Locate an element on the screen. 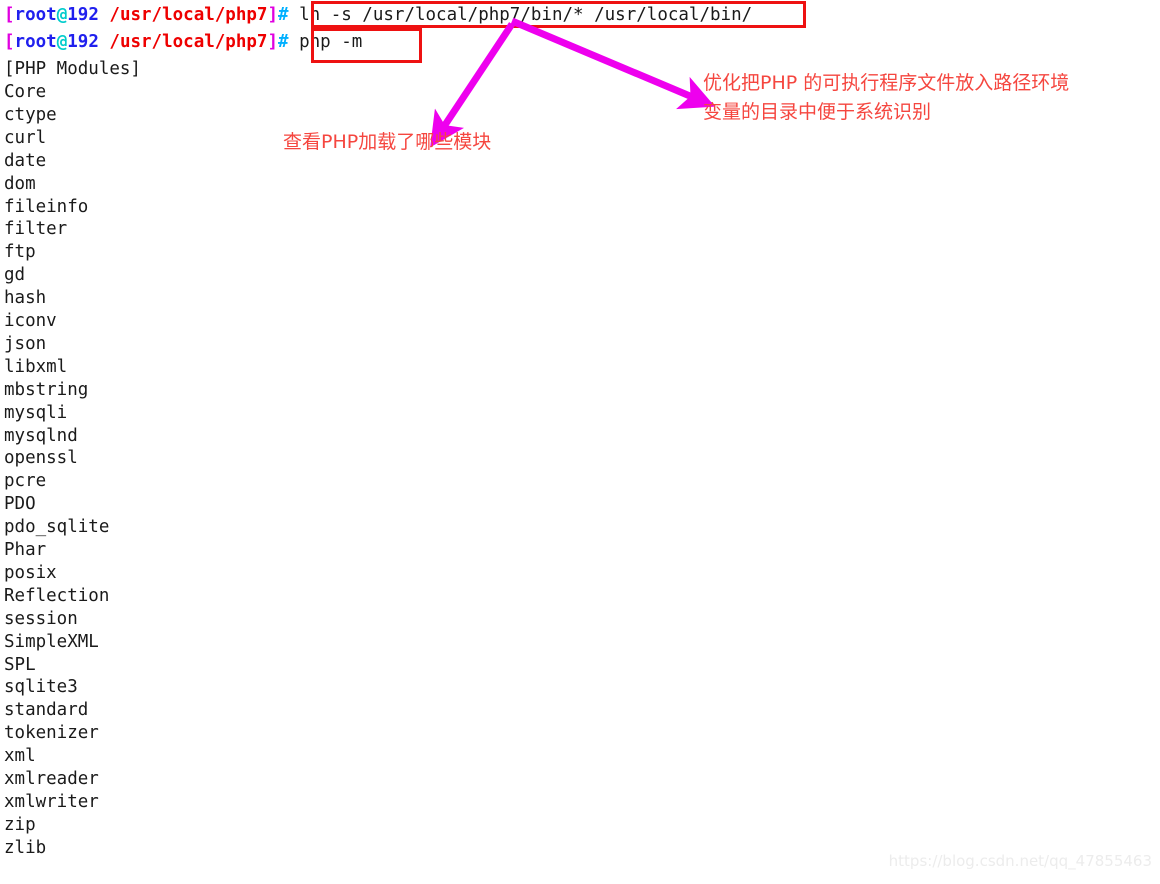 The width and height of the screenshot is (1160, 884). annotation-arrows is located at coordinates (573, 82).